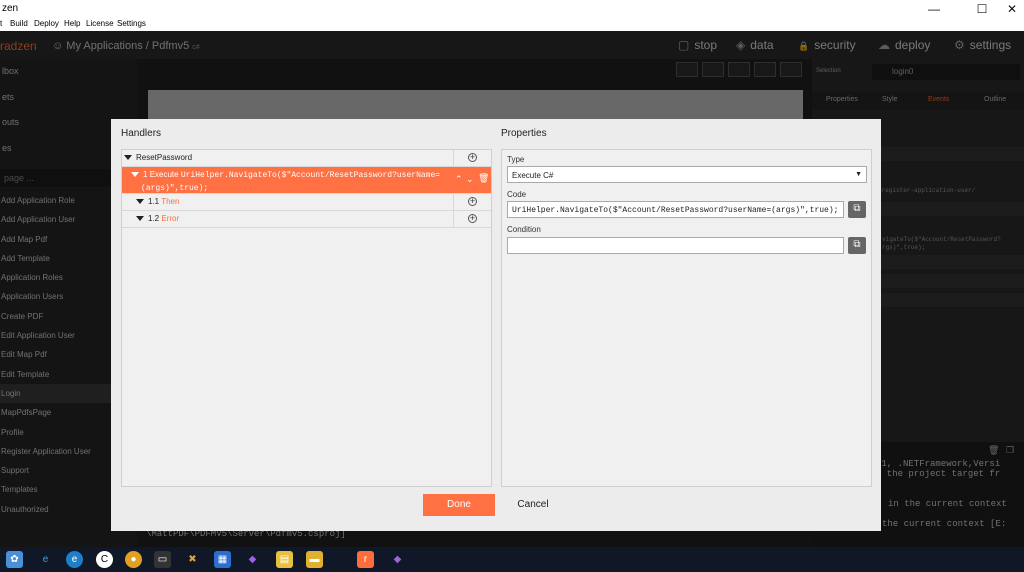  Describe the element at coordinates (74, 559) in the screenshot. I see `edge-icon: e` at that location.